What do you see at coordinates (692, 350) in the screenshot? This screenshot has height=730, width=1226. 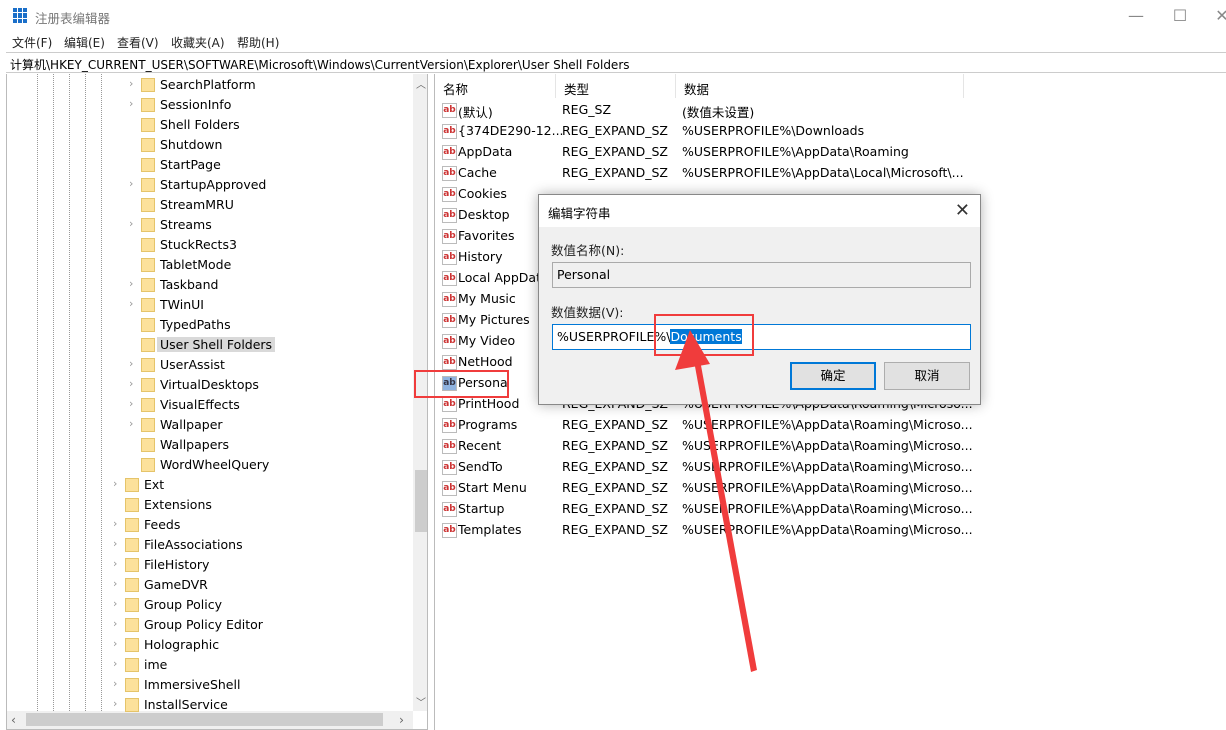 I see `arrow-head` at bounding box center [692, 350].